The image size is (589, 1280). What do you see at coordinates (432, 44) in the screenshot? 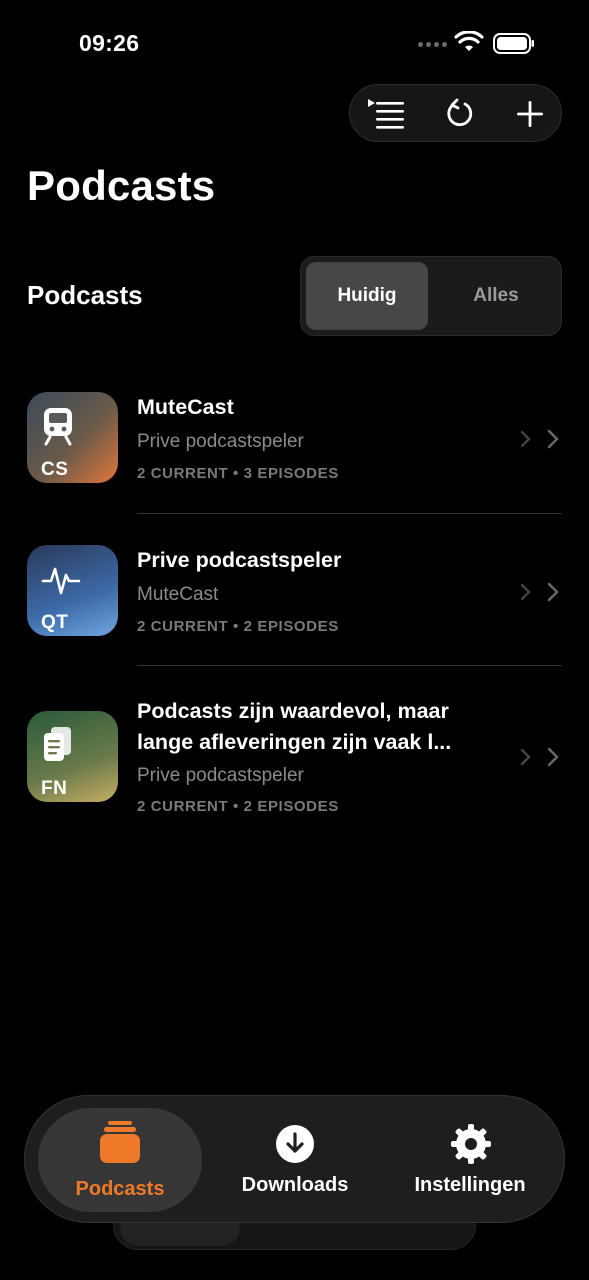
I see `cellular-signal-icon` at bounding box center [432, 44].